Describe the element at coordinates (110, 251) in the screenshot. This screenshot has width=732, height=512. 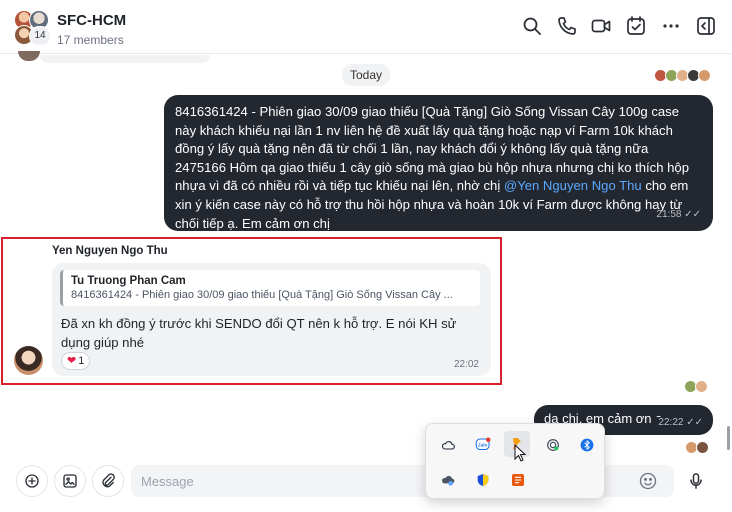
I see `sender-name: Yen Nguyen Ngo Thu` at that location.